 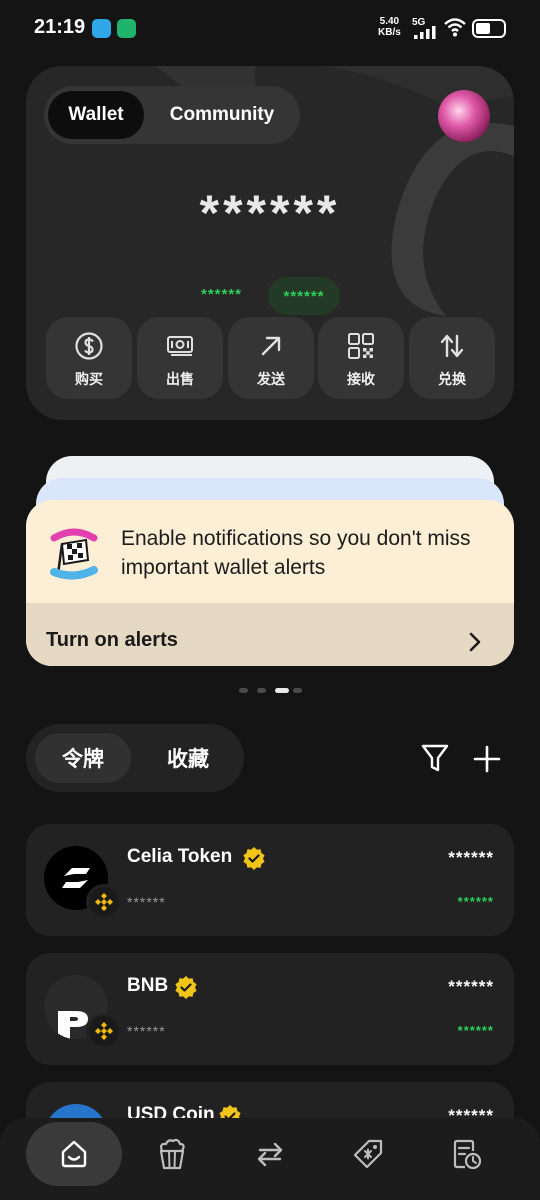 What do you see at coordinates (271, 346) in the screenshot?
I see `arrow-up-right-icon` at bounding box center [271, 346].